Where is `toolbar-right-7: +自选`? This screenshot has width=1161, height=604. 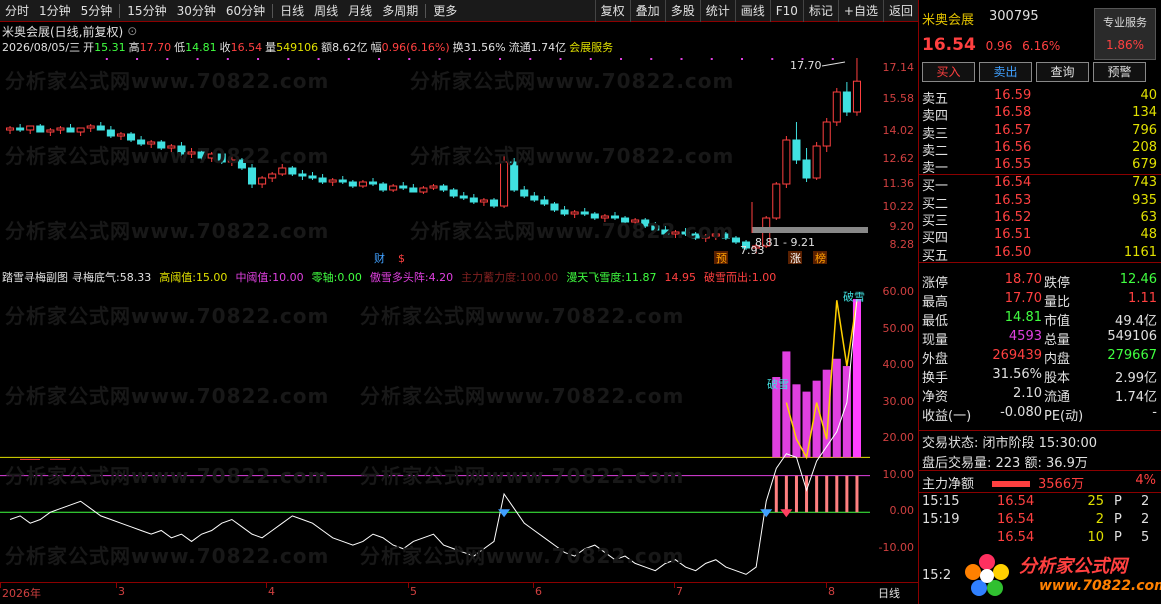
toolbar-right-7: +自选 is located at coordinates (860, 11).